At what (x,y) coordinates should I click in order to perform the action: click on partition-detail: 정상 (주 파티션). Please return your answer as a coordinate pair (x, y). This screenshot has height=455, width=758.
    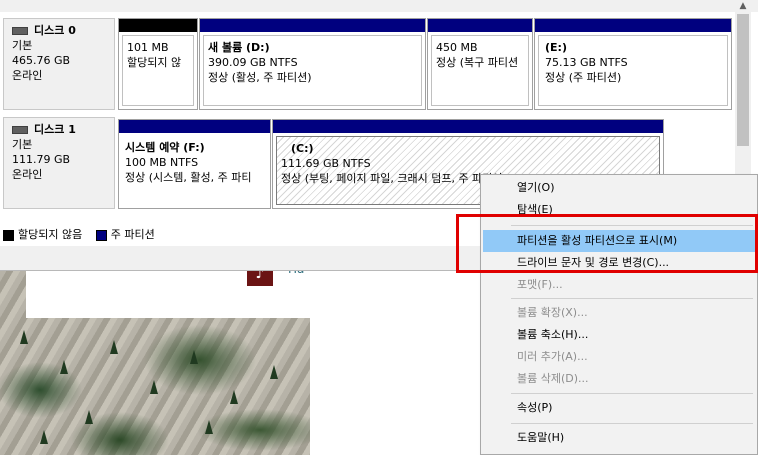
    Looking at the image, I should click on (583, 77).